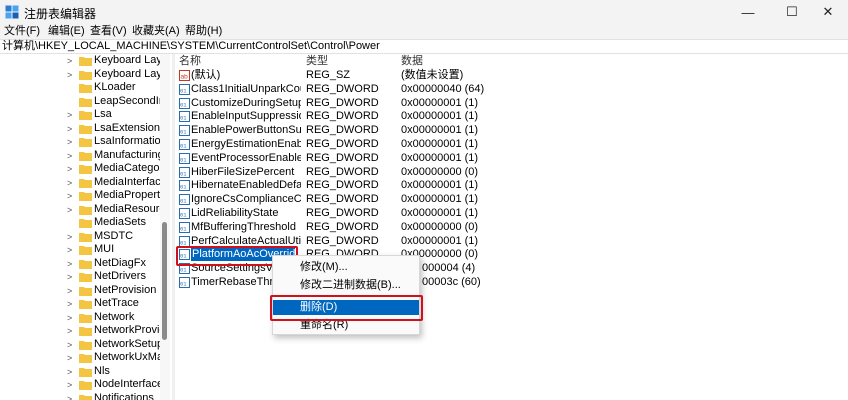  I want to click on column-header-type: 类型, so click(317, 61).